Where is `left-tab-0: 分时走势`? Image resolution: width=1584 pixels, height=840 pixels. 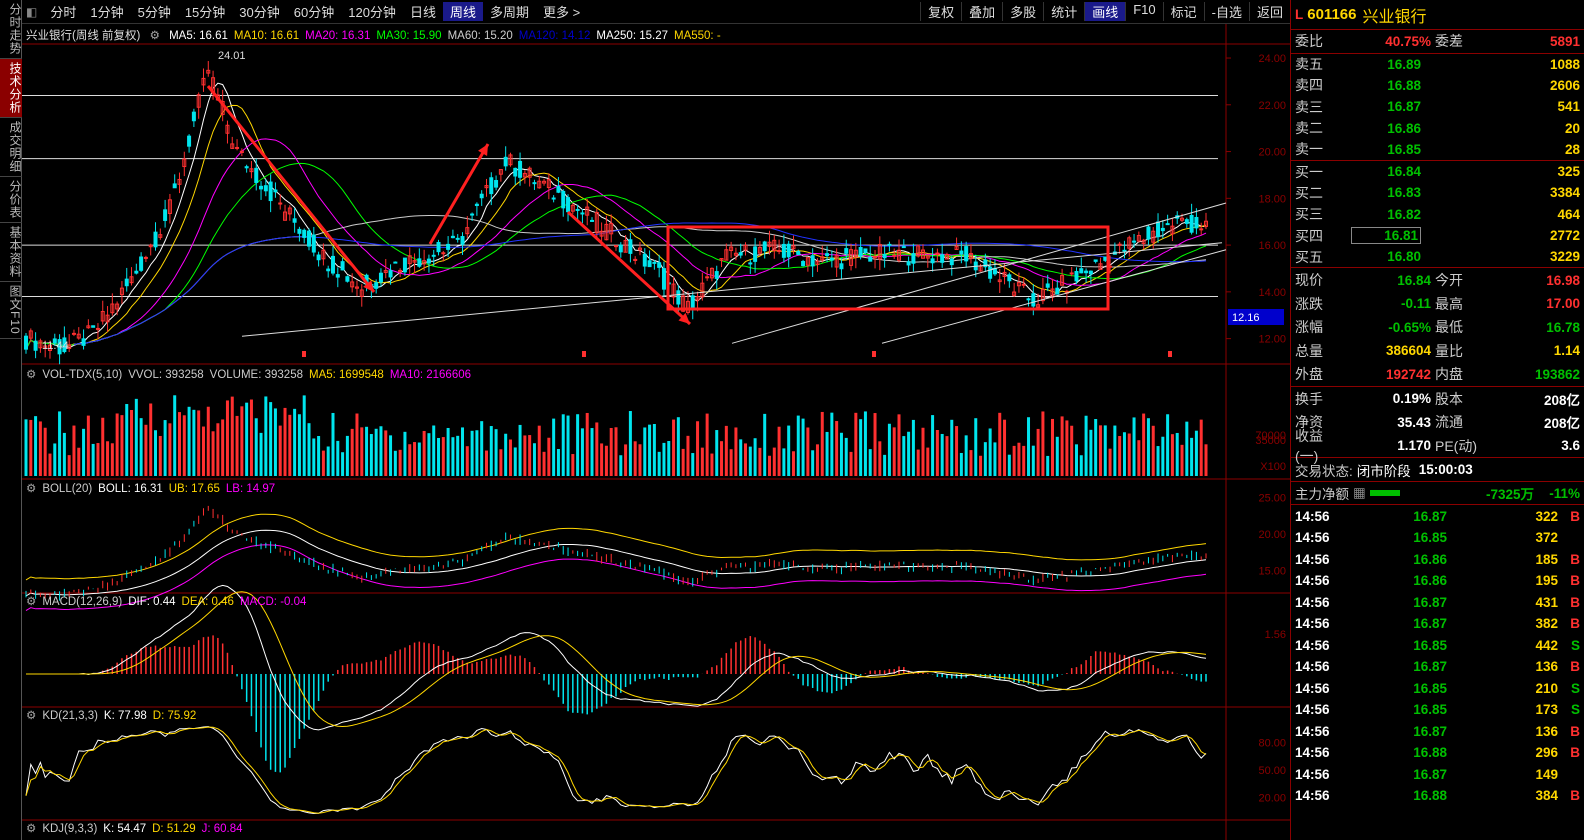
left-tab-0: 分时走势 is located at coordinates (11, 29).